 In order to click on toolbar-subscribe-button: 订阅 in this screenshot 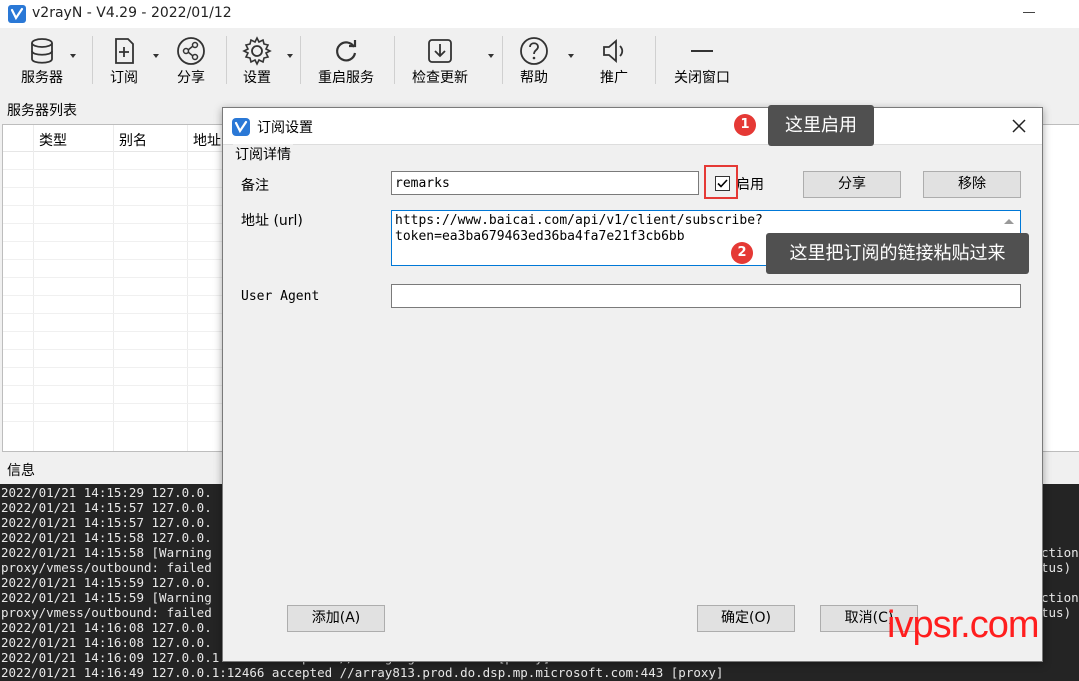, I will do `click(129, 58)`.